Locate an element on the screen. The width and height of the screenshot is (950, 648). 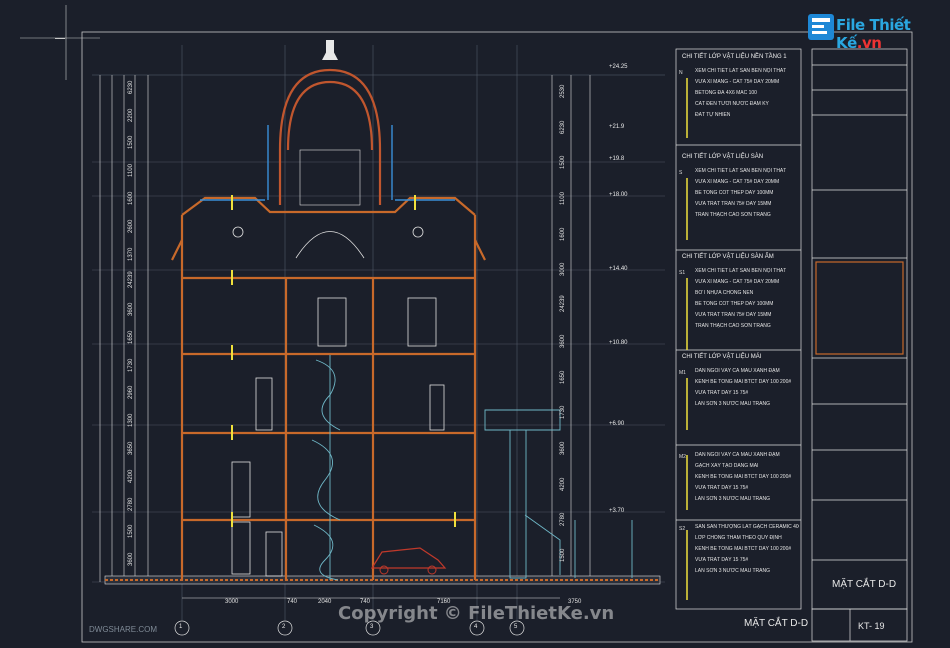
brand-logo: File Thiết Kế.vn is located at coordinates (862, 32).